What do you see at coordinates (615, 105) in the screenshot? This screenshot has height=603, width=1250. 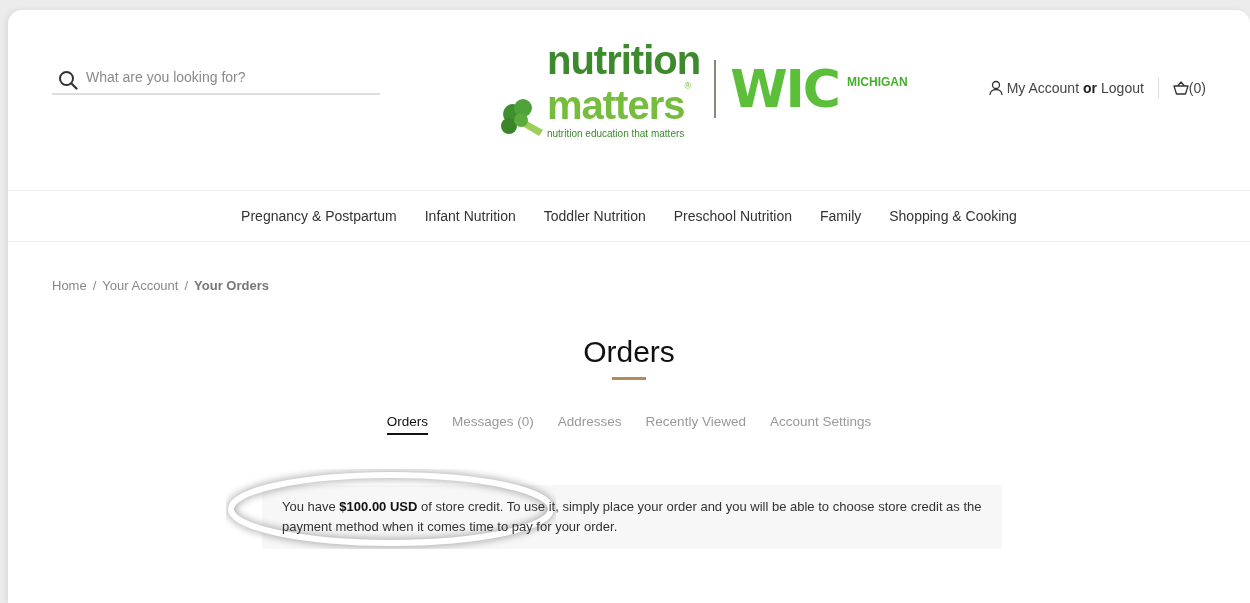 I see `logo-word: matters` at bounding box center [615, 105].